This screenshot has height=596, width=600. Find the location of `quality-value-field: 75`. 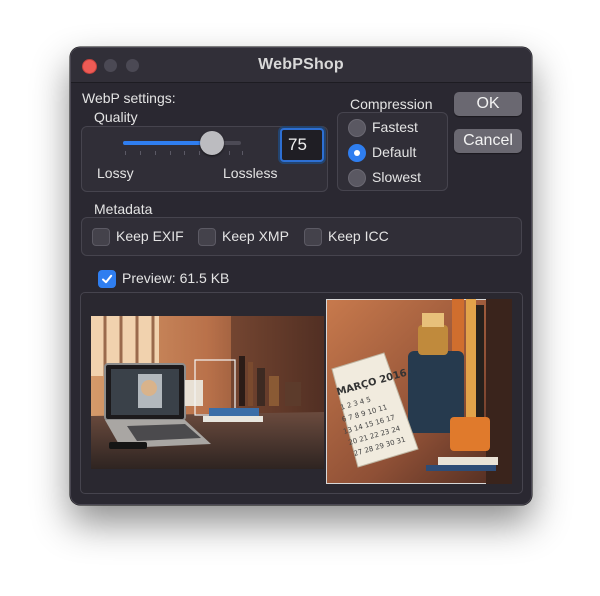

quality-value-field: 75 is located at coordinates (302, 145).